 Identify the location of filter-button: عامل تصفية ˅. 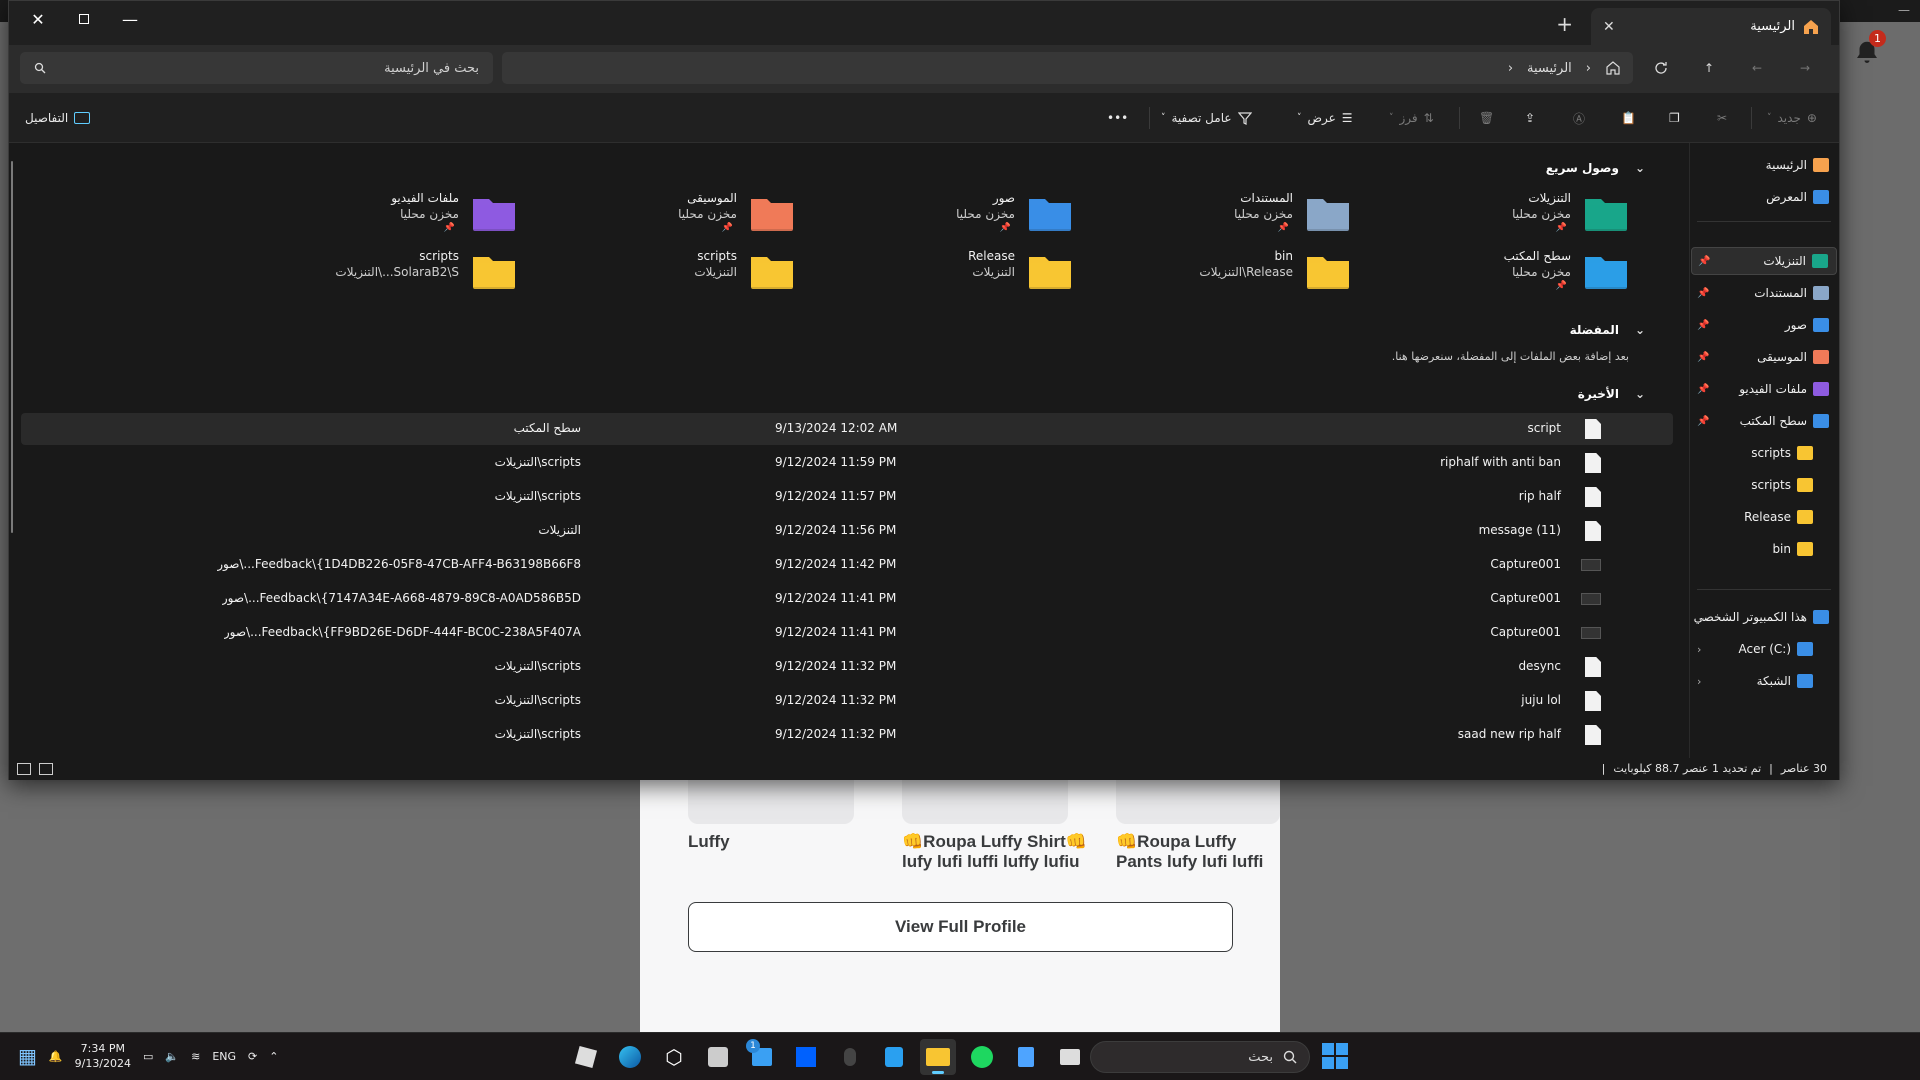
(1206, 118).